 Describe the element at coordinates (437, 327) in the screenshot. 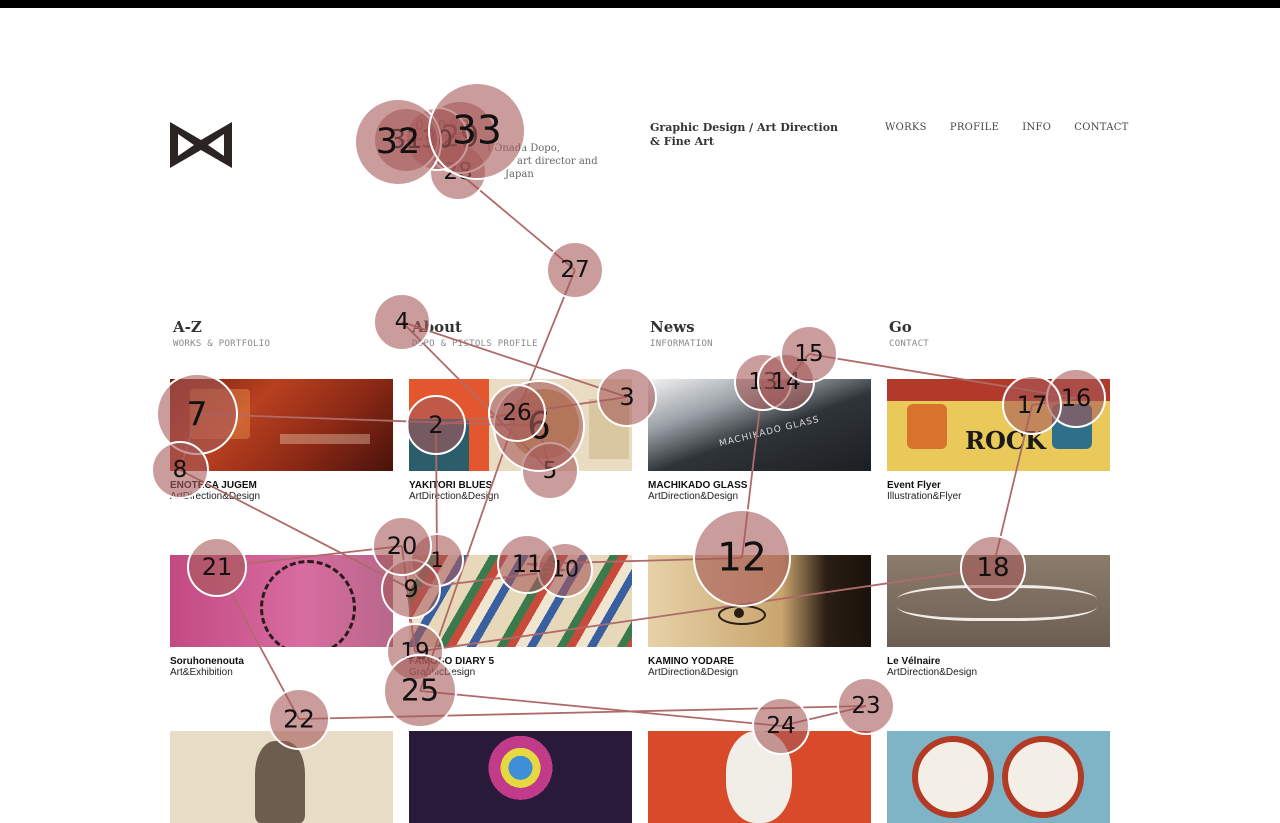

I see `section-title: About` at that location.